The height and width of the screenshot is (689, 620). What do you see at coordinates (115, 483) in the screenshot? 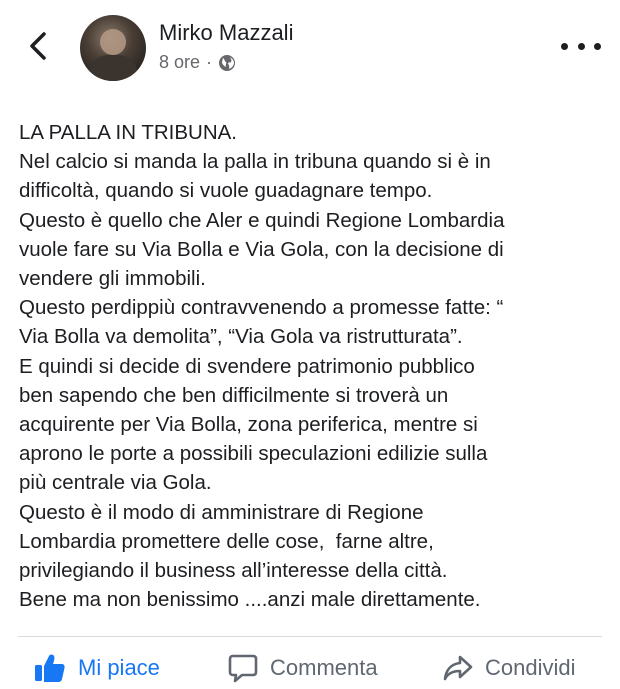
I see `post-line: più centrale via Gola.` at bounding box center [115, 483].